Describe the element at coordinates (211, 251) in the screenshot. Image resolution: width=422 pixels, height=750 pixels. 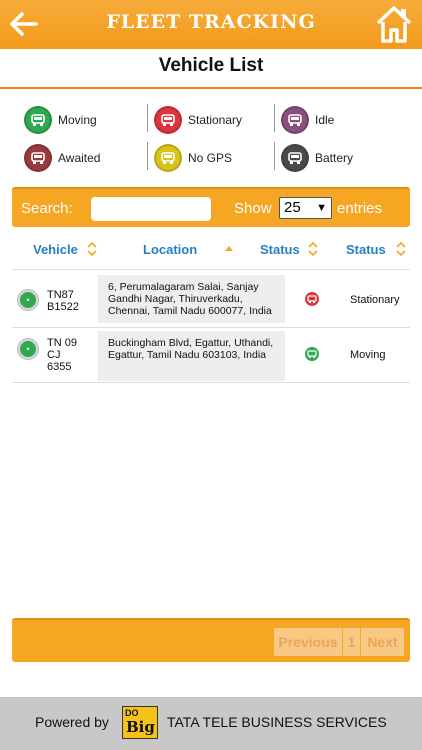
I see `table-header: Vehicle Location Status Status` at that location.